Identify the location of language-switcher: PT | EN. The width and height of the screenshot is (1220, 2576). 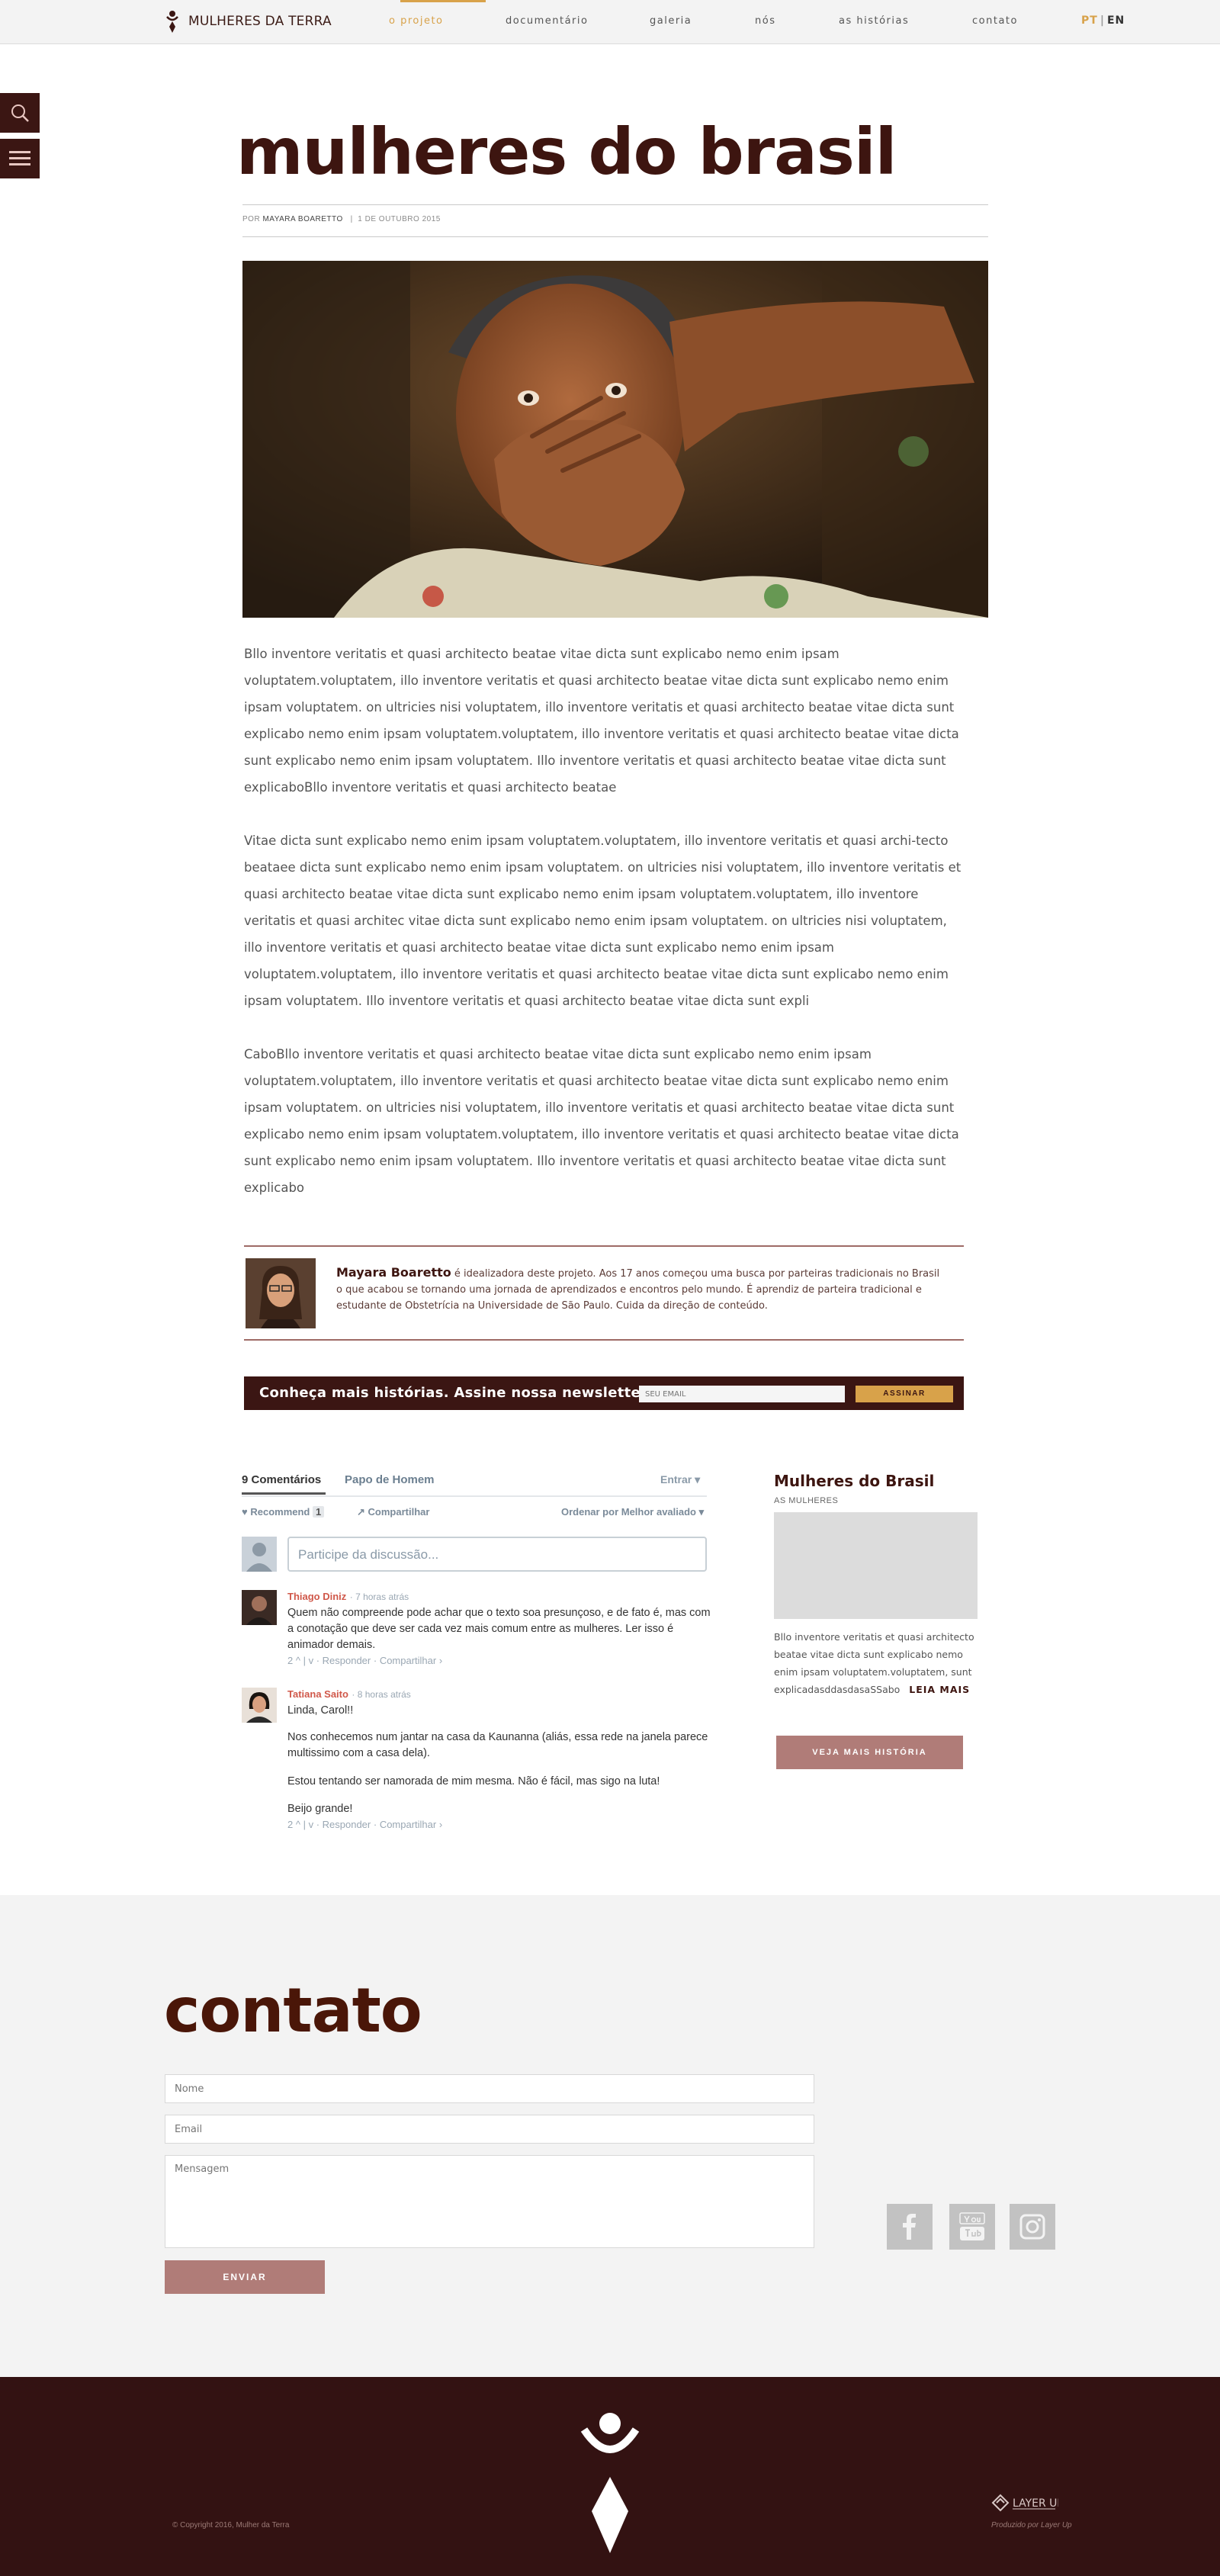
(1103, 20).